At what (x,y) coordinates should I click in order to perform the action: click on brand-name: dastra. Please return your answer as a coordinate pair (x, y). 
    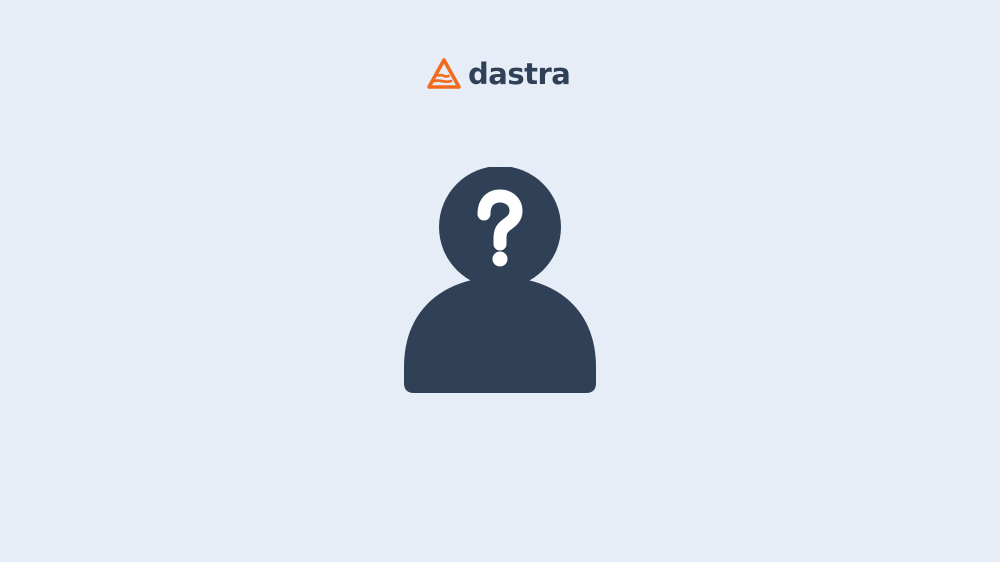
    Looking at the image, I should click on (519, 74).